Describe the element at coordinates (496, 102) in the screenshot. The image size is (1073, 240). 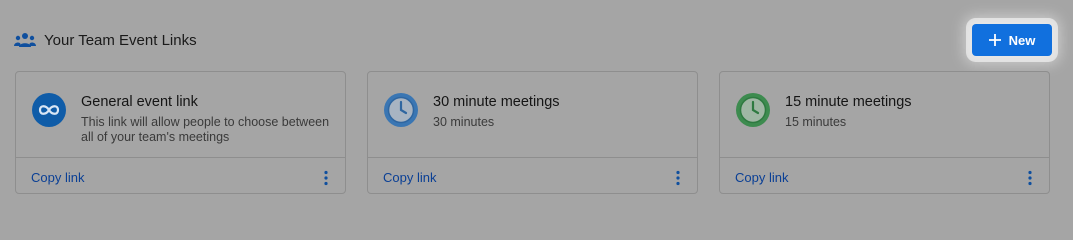
I see `card-title: 30 minute meetings` at that location.